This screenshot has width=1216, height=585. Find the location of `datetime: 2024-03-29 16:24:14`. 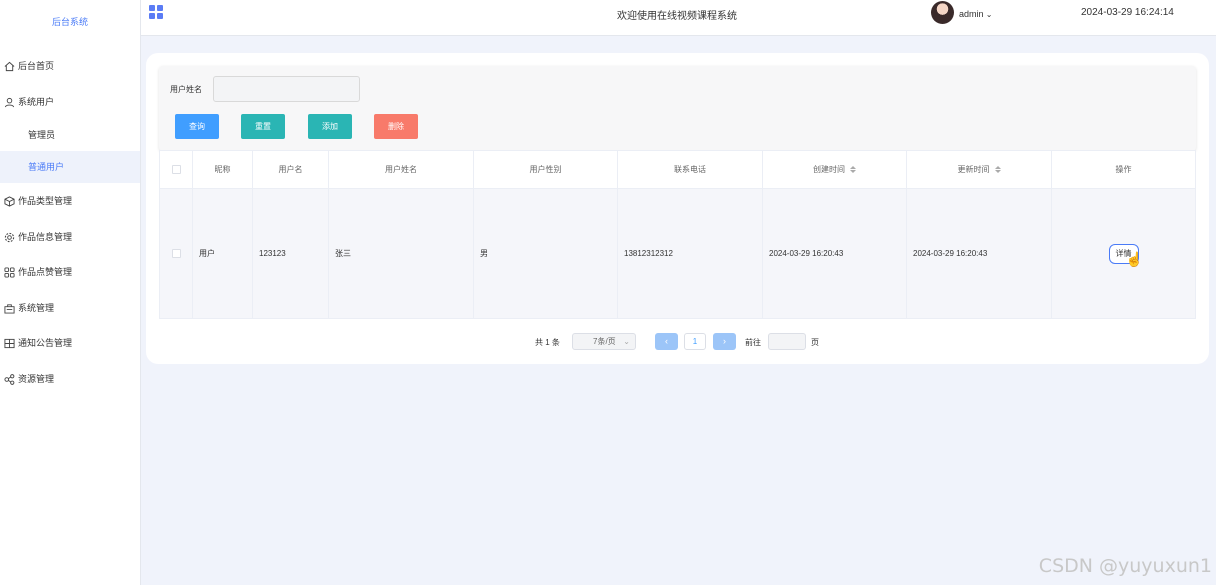

datetime: 2024-03-29 16:24:14 is located at coordinates (1127, 12).